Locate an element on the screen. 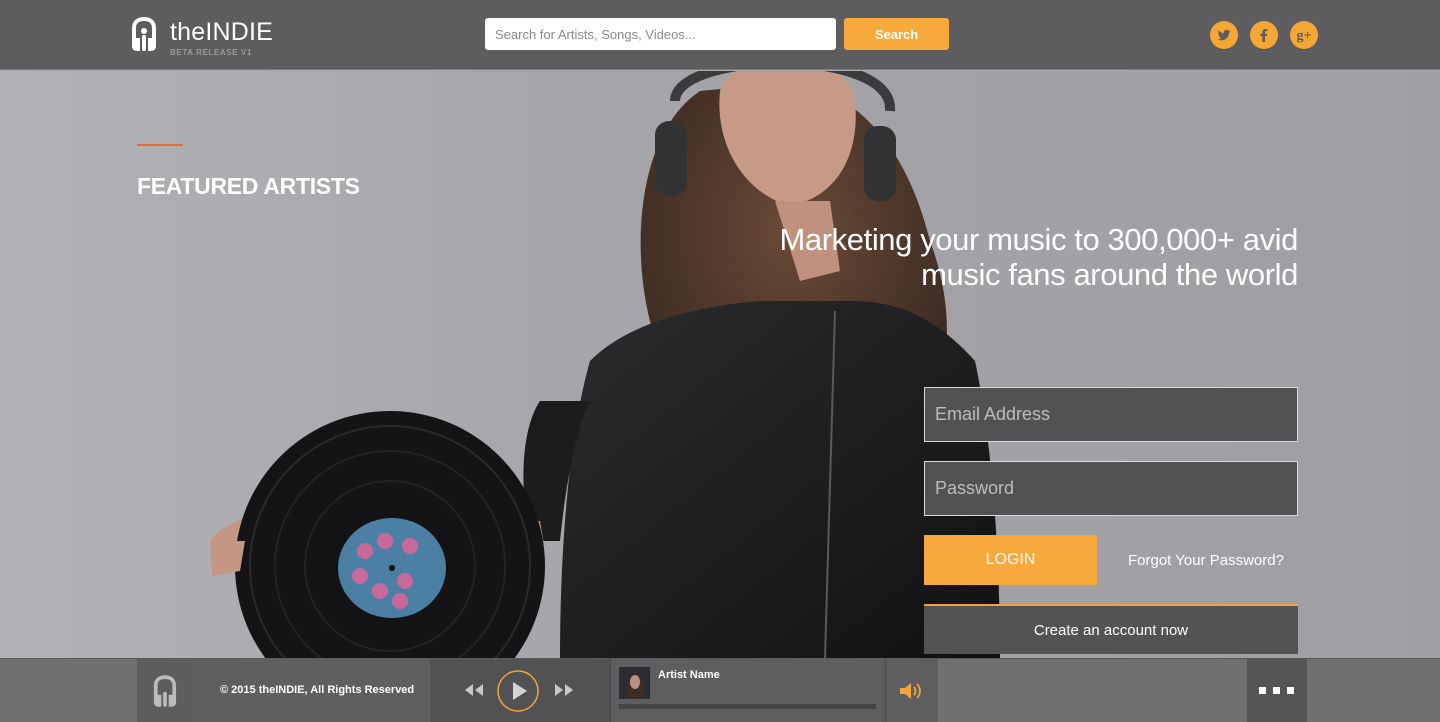 The image size is (1440, 722). more-dots-icon is located at coordinates (1276, 690).